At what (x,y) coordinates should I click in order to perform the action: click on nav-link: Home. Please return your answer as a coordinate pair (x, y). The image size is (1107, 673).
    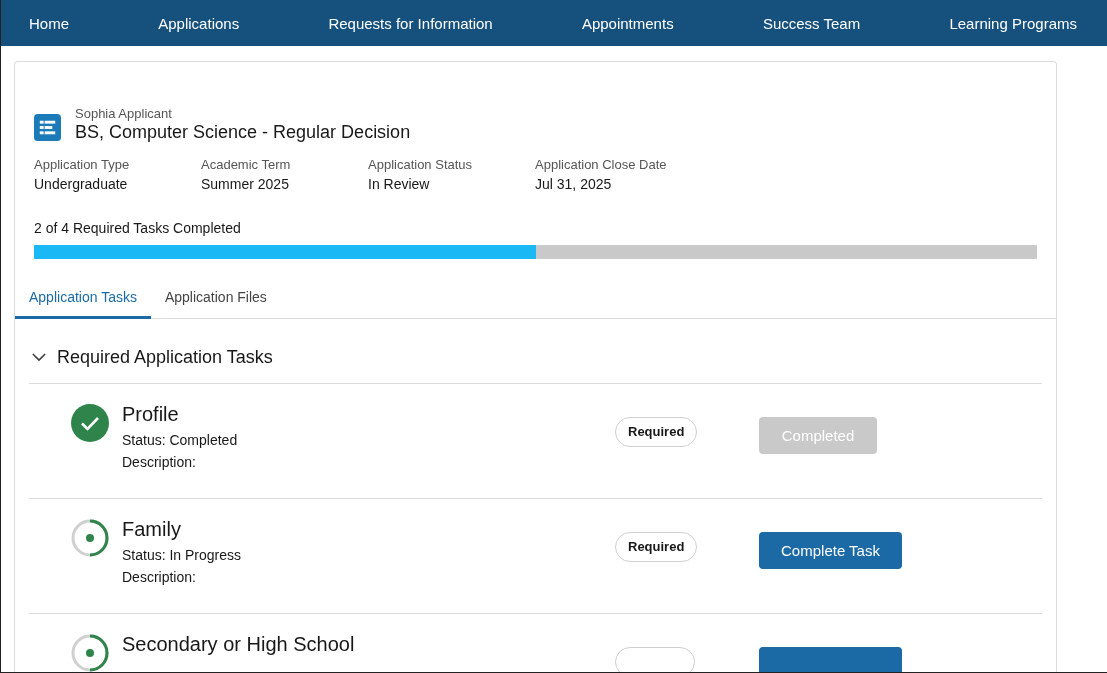
    Looking at the image, I should click on (49, 23).